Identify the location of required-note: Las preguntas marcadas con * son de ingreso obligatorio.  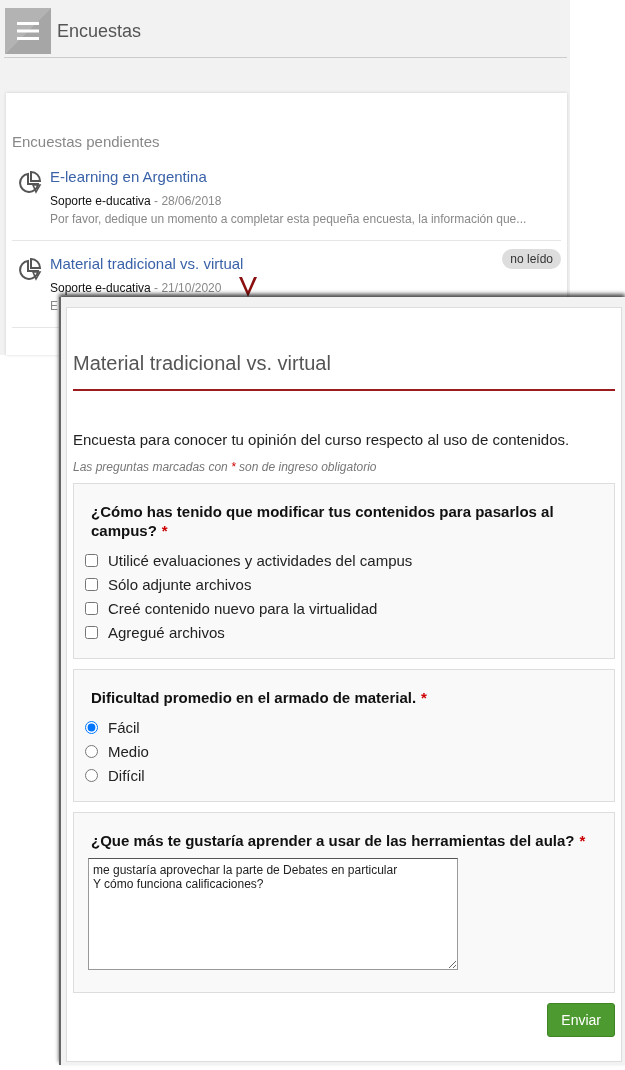
(225, 467).